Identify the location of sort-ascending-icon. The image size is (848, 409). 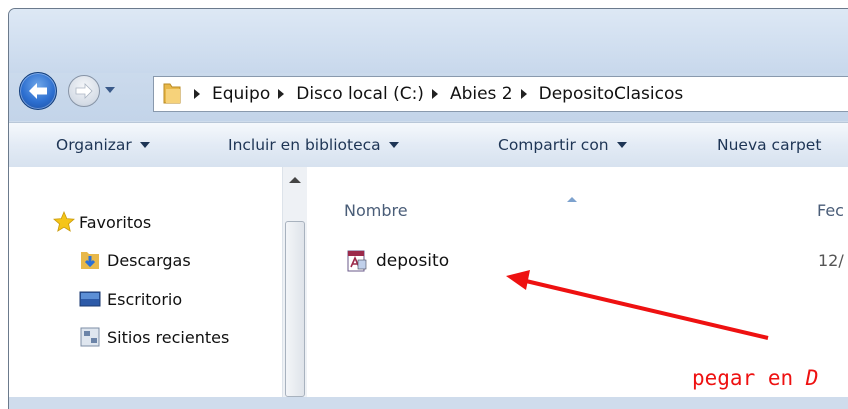
(572, 199).